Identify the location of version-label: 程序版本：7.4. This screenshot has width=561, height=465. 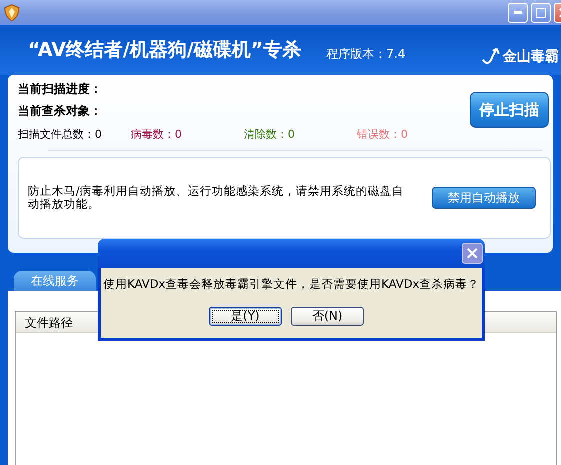
(366, 54).